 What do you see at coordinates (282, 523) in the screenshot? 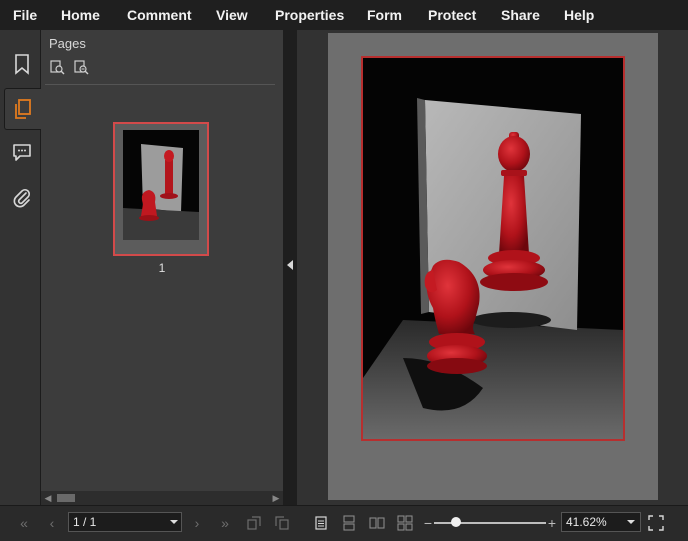
I see `next-view-icon` at bounding box center [282, 523].